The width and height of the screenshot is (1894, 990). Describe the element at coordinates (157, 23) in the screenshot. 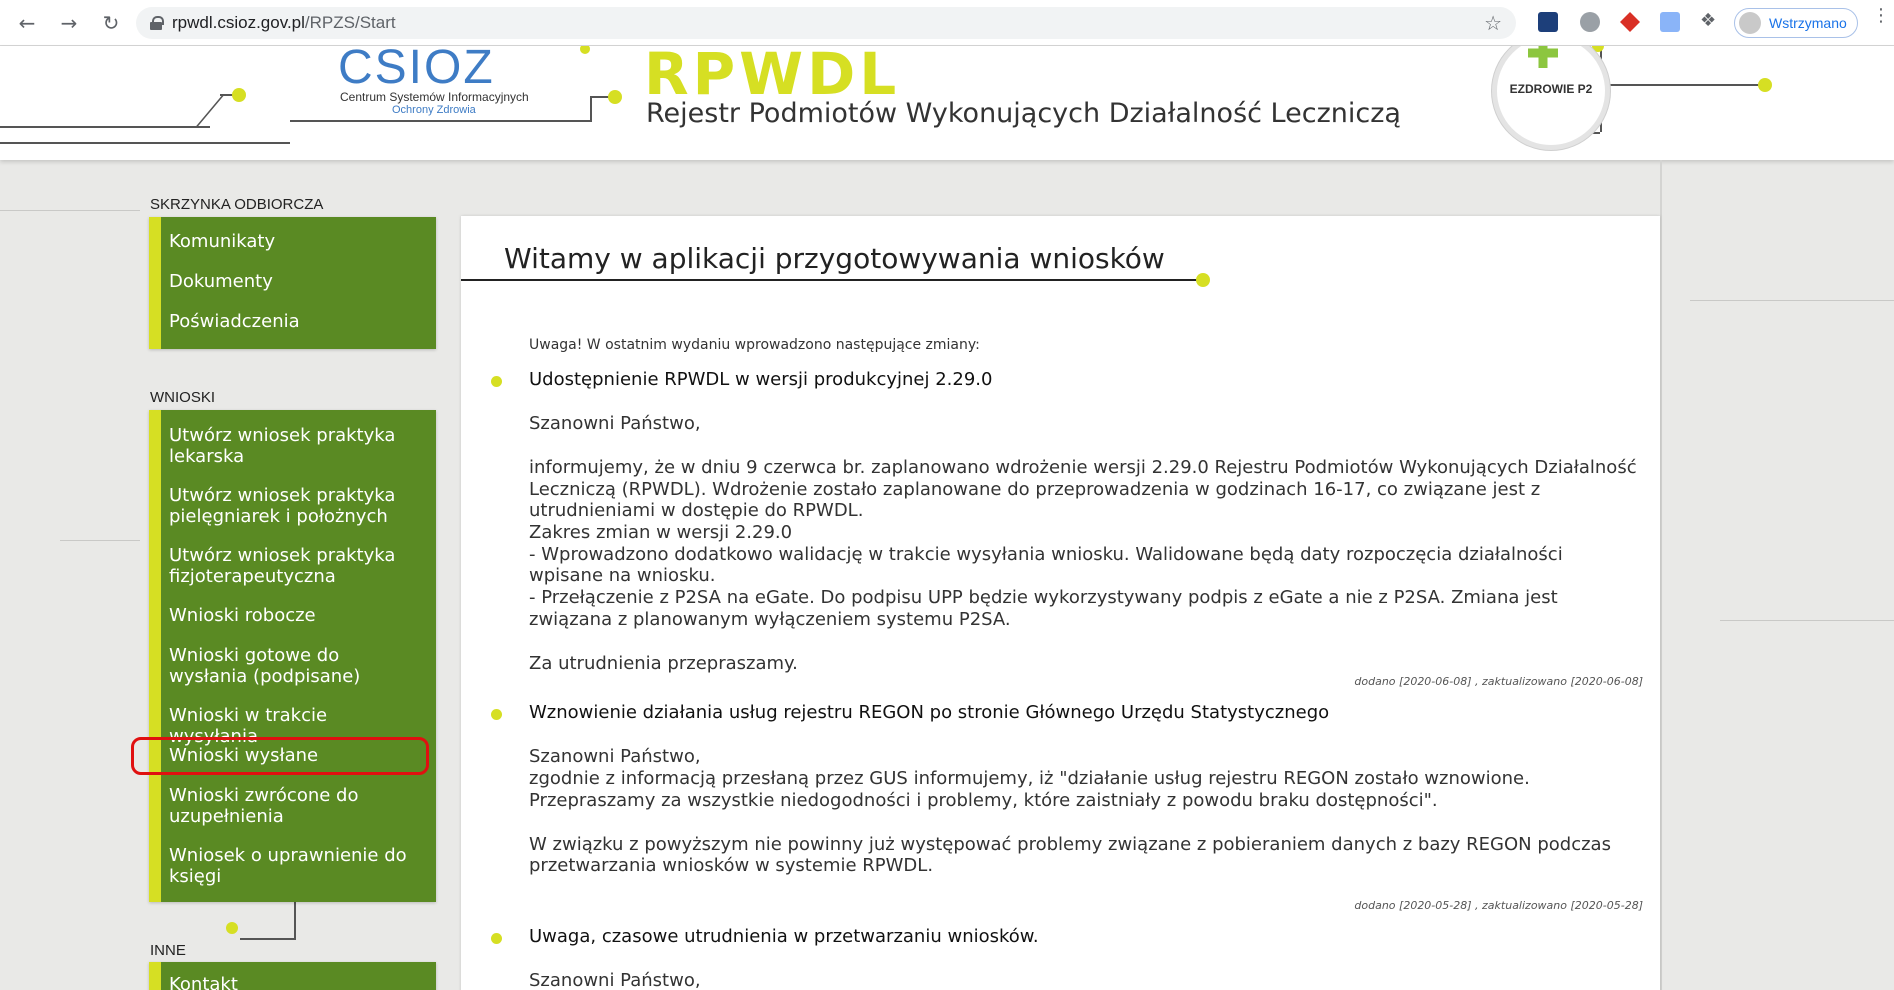

I see `lock-icon` at that location.